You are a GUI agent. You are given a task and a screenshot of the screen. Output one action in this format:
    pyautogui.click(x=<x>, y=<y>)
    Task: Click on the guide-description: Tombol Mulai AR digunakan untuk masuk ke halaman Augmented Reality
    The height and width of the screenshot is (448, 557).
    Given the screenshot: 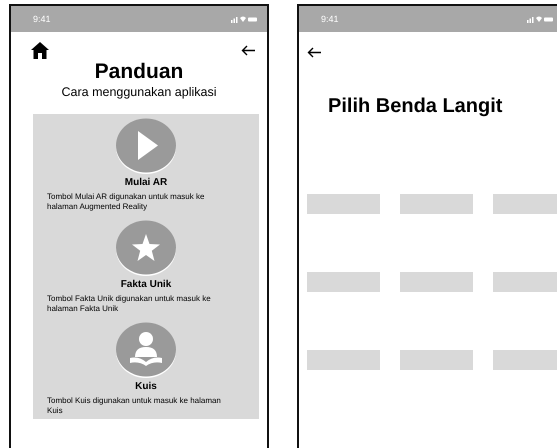 What is the action you would take?
    pyautogui.click(x=126, y=201)
    